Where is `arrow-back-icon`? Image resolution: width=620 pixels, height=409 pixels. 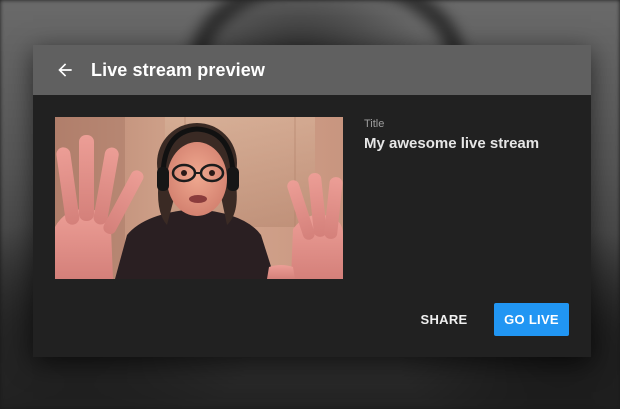 arrow-back-icon is located at coordinates (65, 70).